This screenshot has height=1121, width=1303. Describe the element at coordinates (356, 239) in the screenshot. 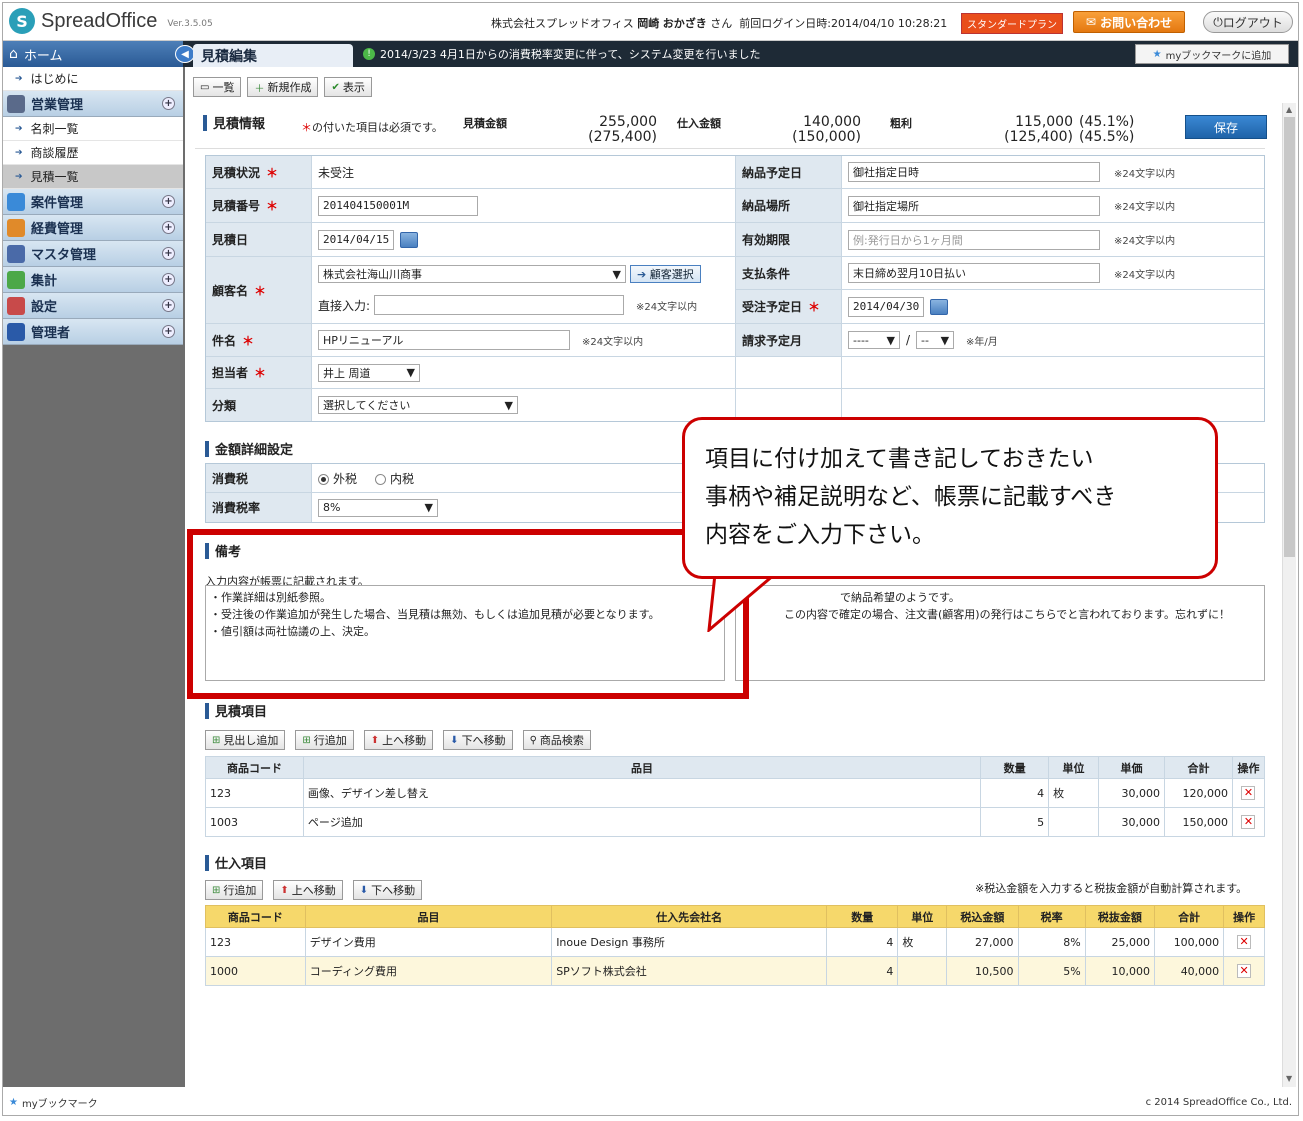

I see `date-input: 2014/04/15` at that location.